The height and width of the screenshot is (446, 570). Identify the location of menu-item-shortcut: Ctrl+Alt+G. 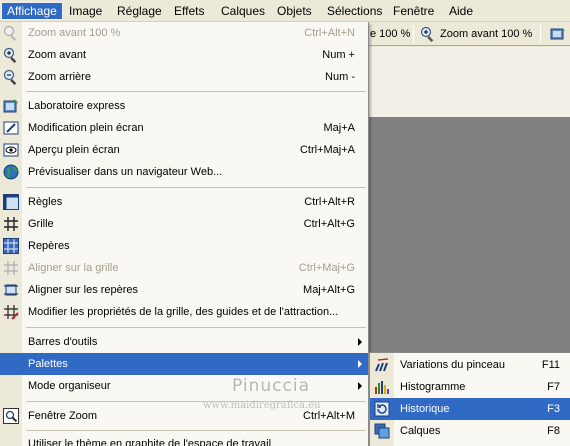
(329, 224).